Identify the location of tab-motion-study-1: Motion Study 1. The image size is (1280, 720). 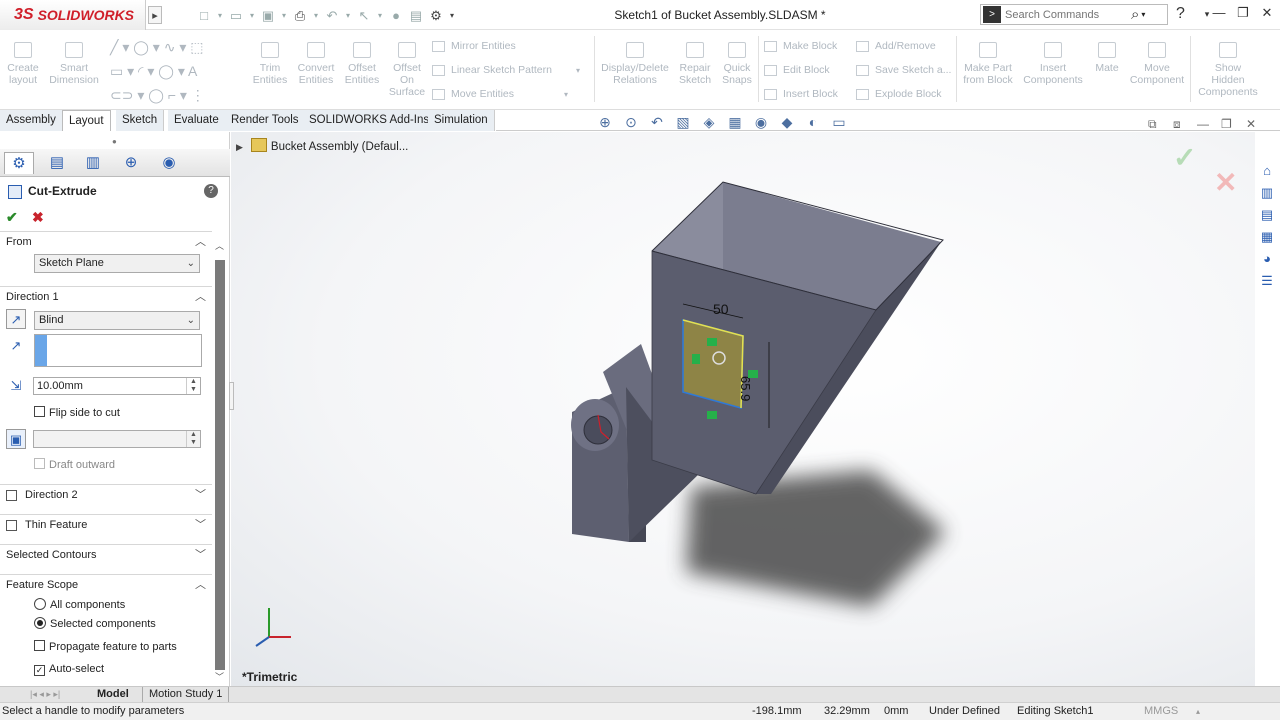
(186, 695).